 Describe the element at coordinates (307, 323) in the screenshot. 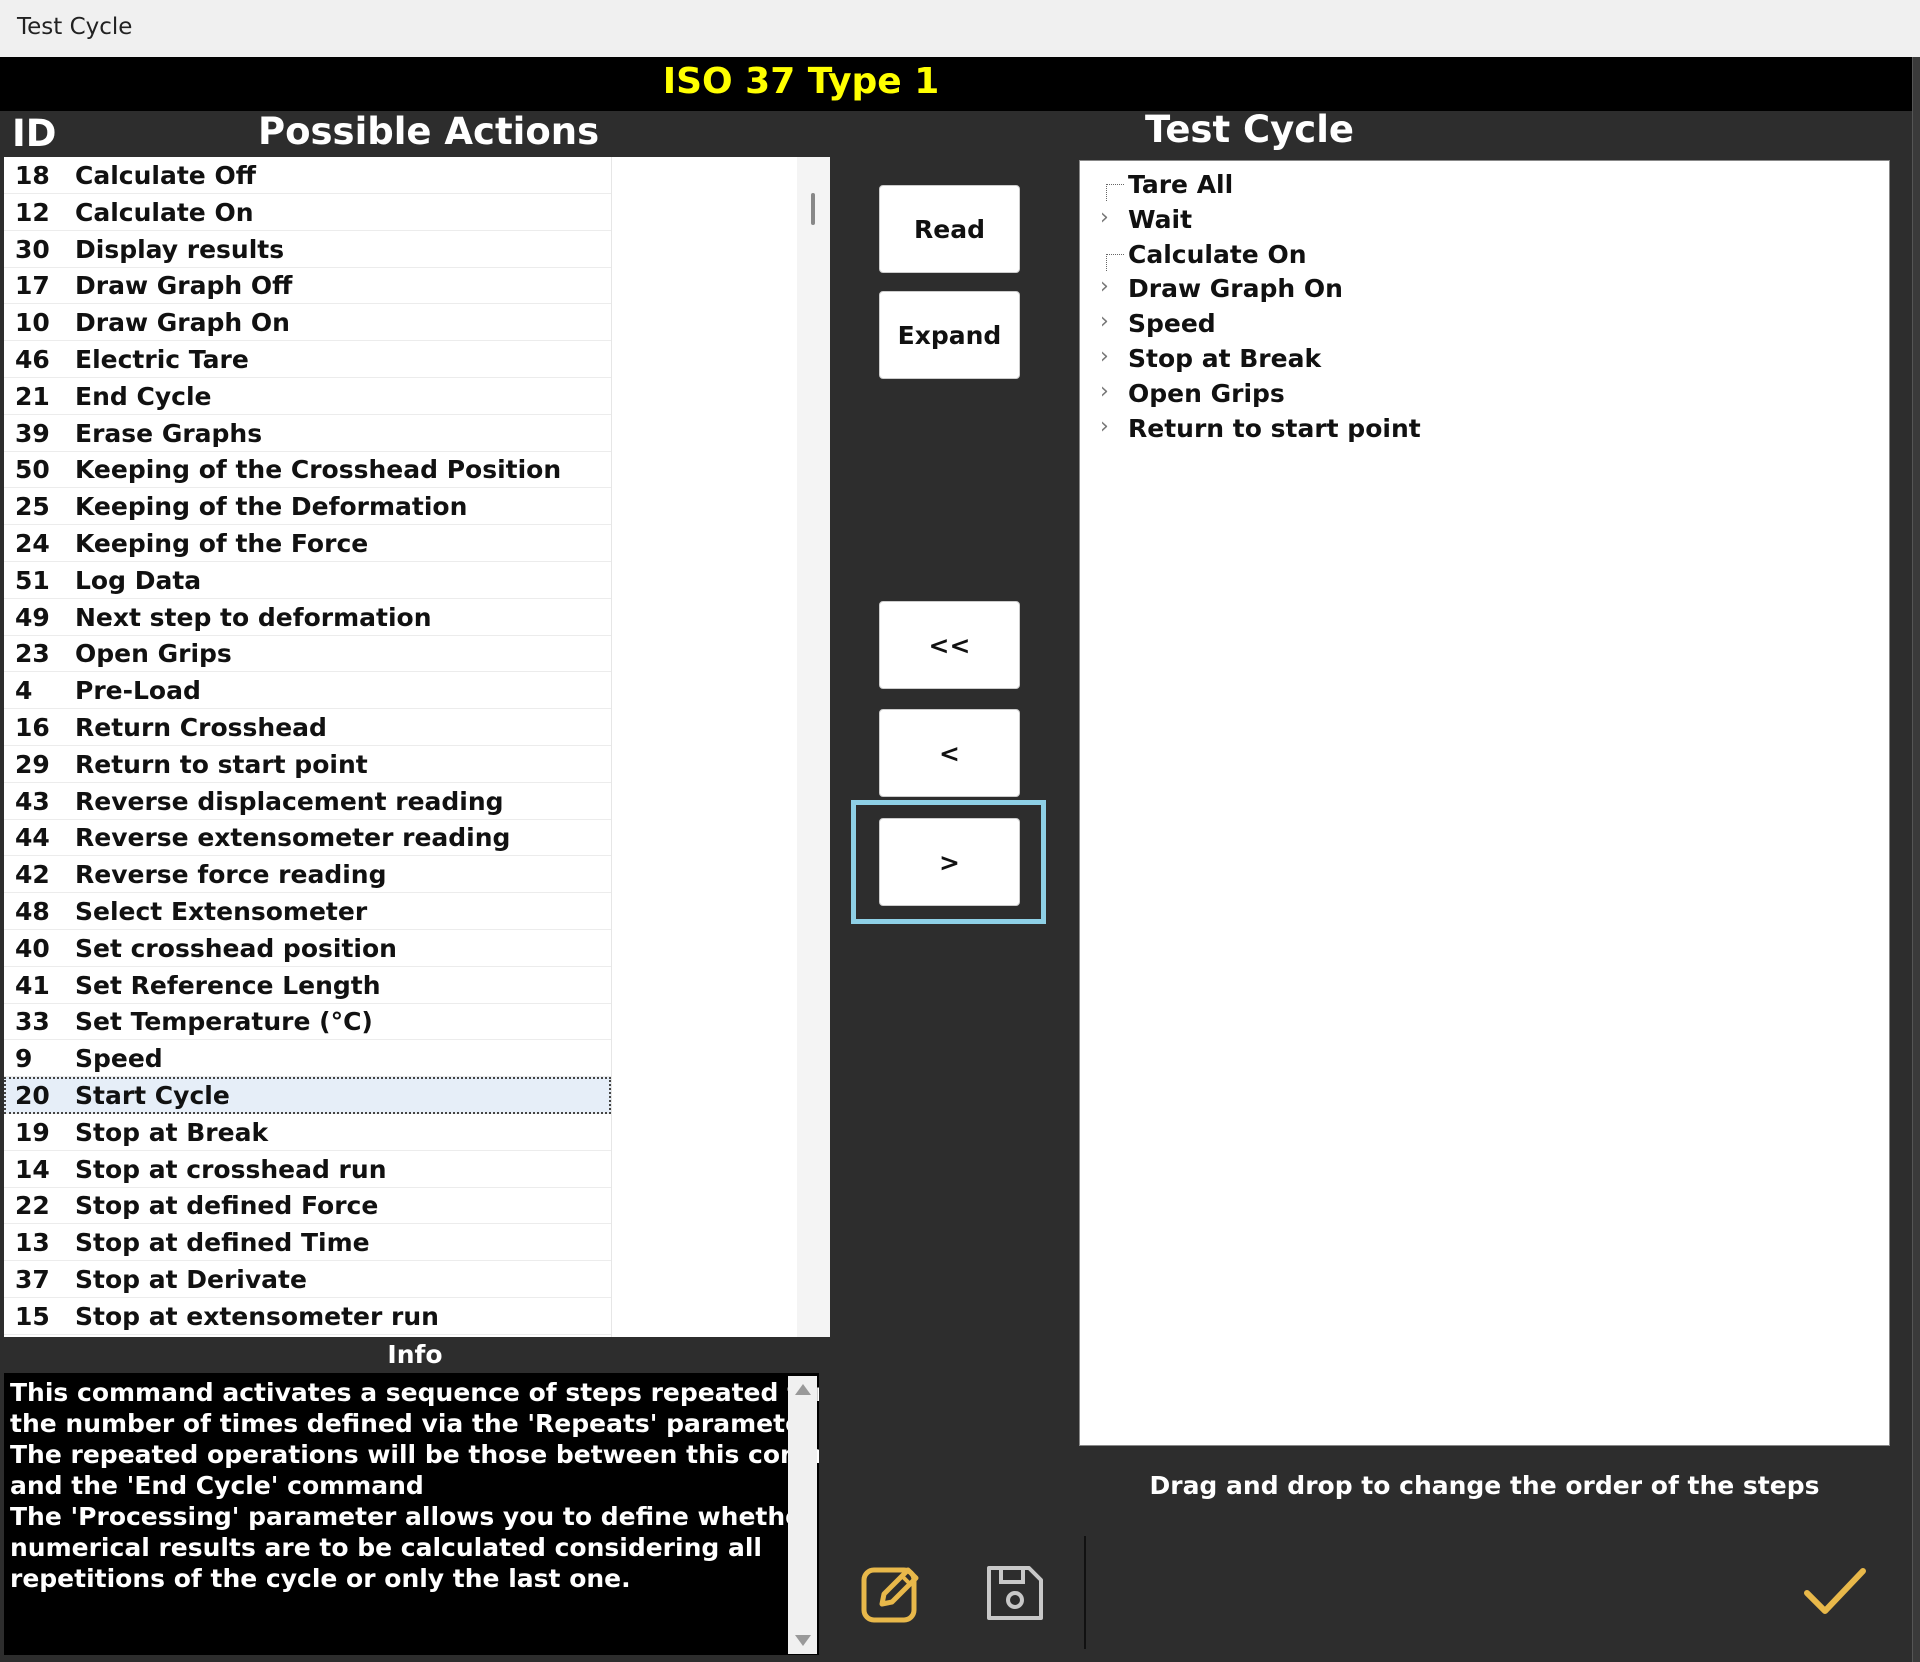

I see `action-row: 10 Draw Graph On` at that location.